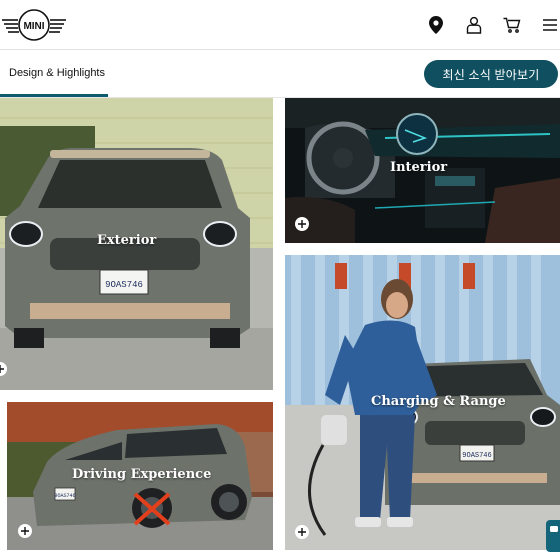  I want to click on mini-logo: MINI, so click(34, 25).